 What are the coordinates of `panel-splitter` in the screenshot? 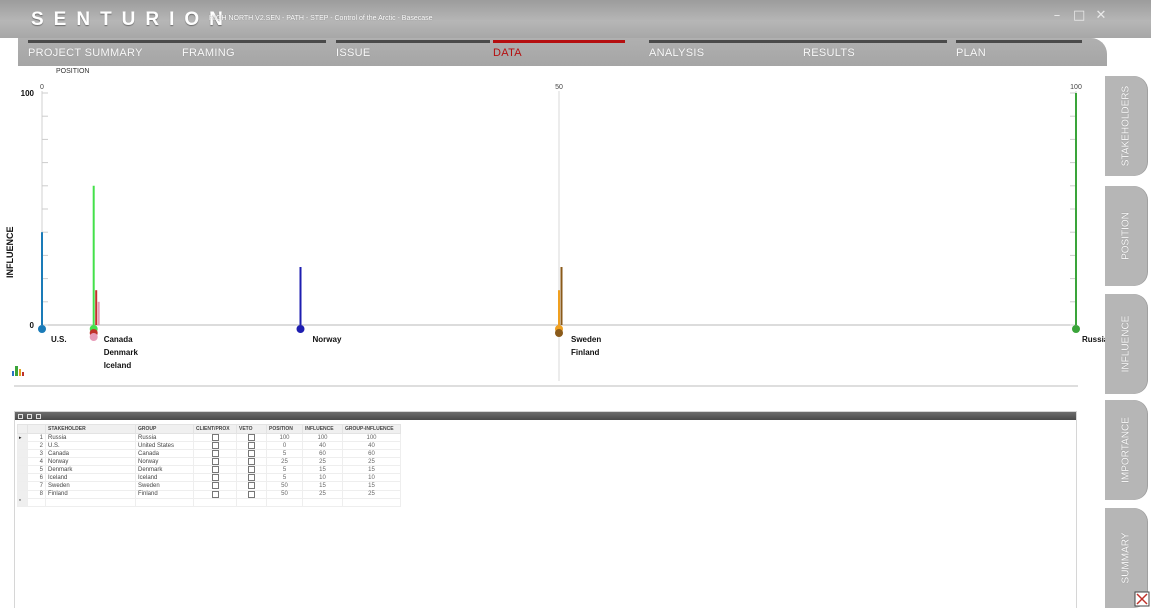 It's located at (546, 386).